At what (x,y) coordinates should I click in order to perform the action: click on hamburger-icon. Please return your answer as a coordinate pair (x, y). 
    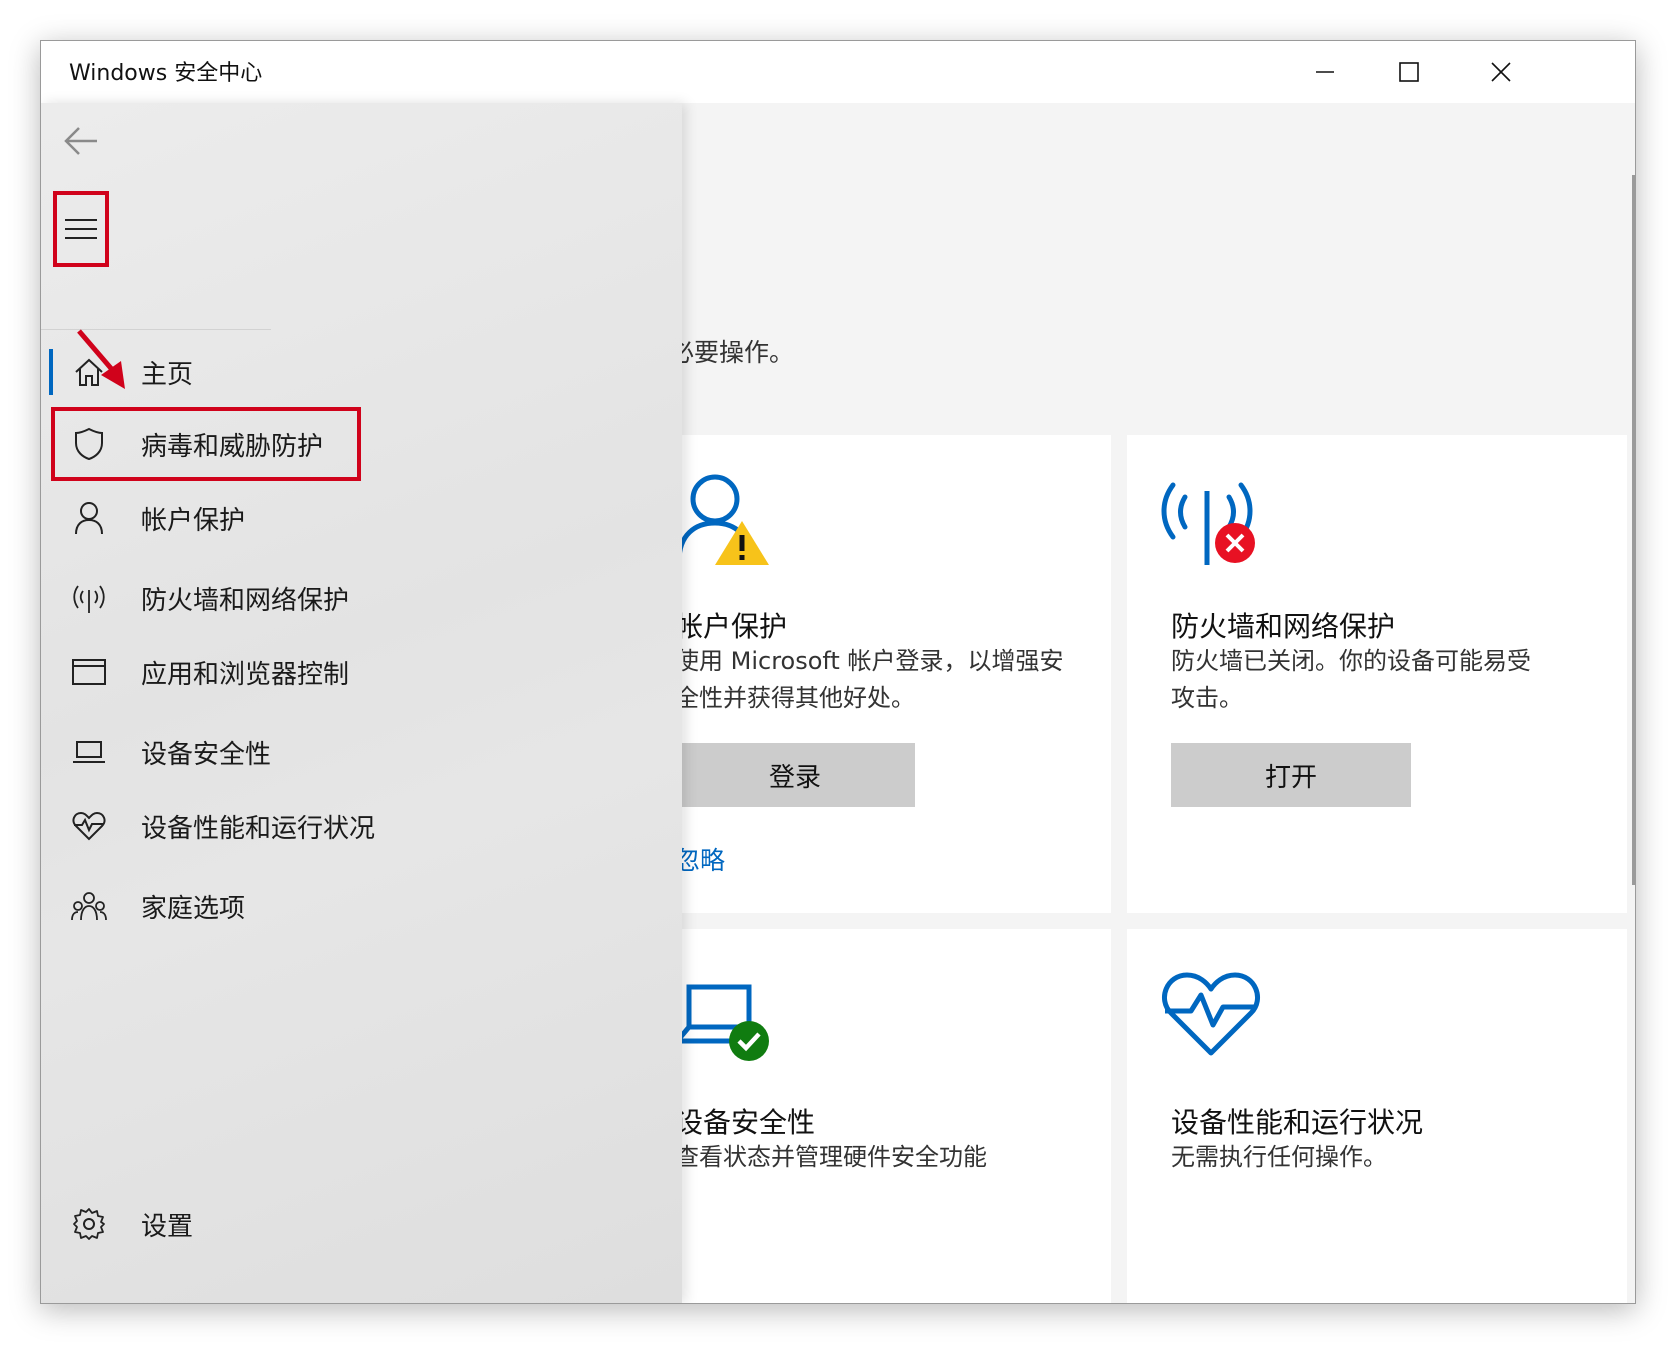
    Looking at the image, I should click on (81, 229).